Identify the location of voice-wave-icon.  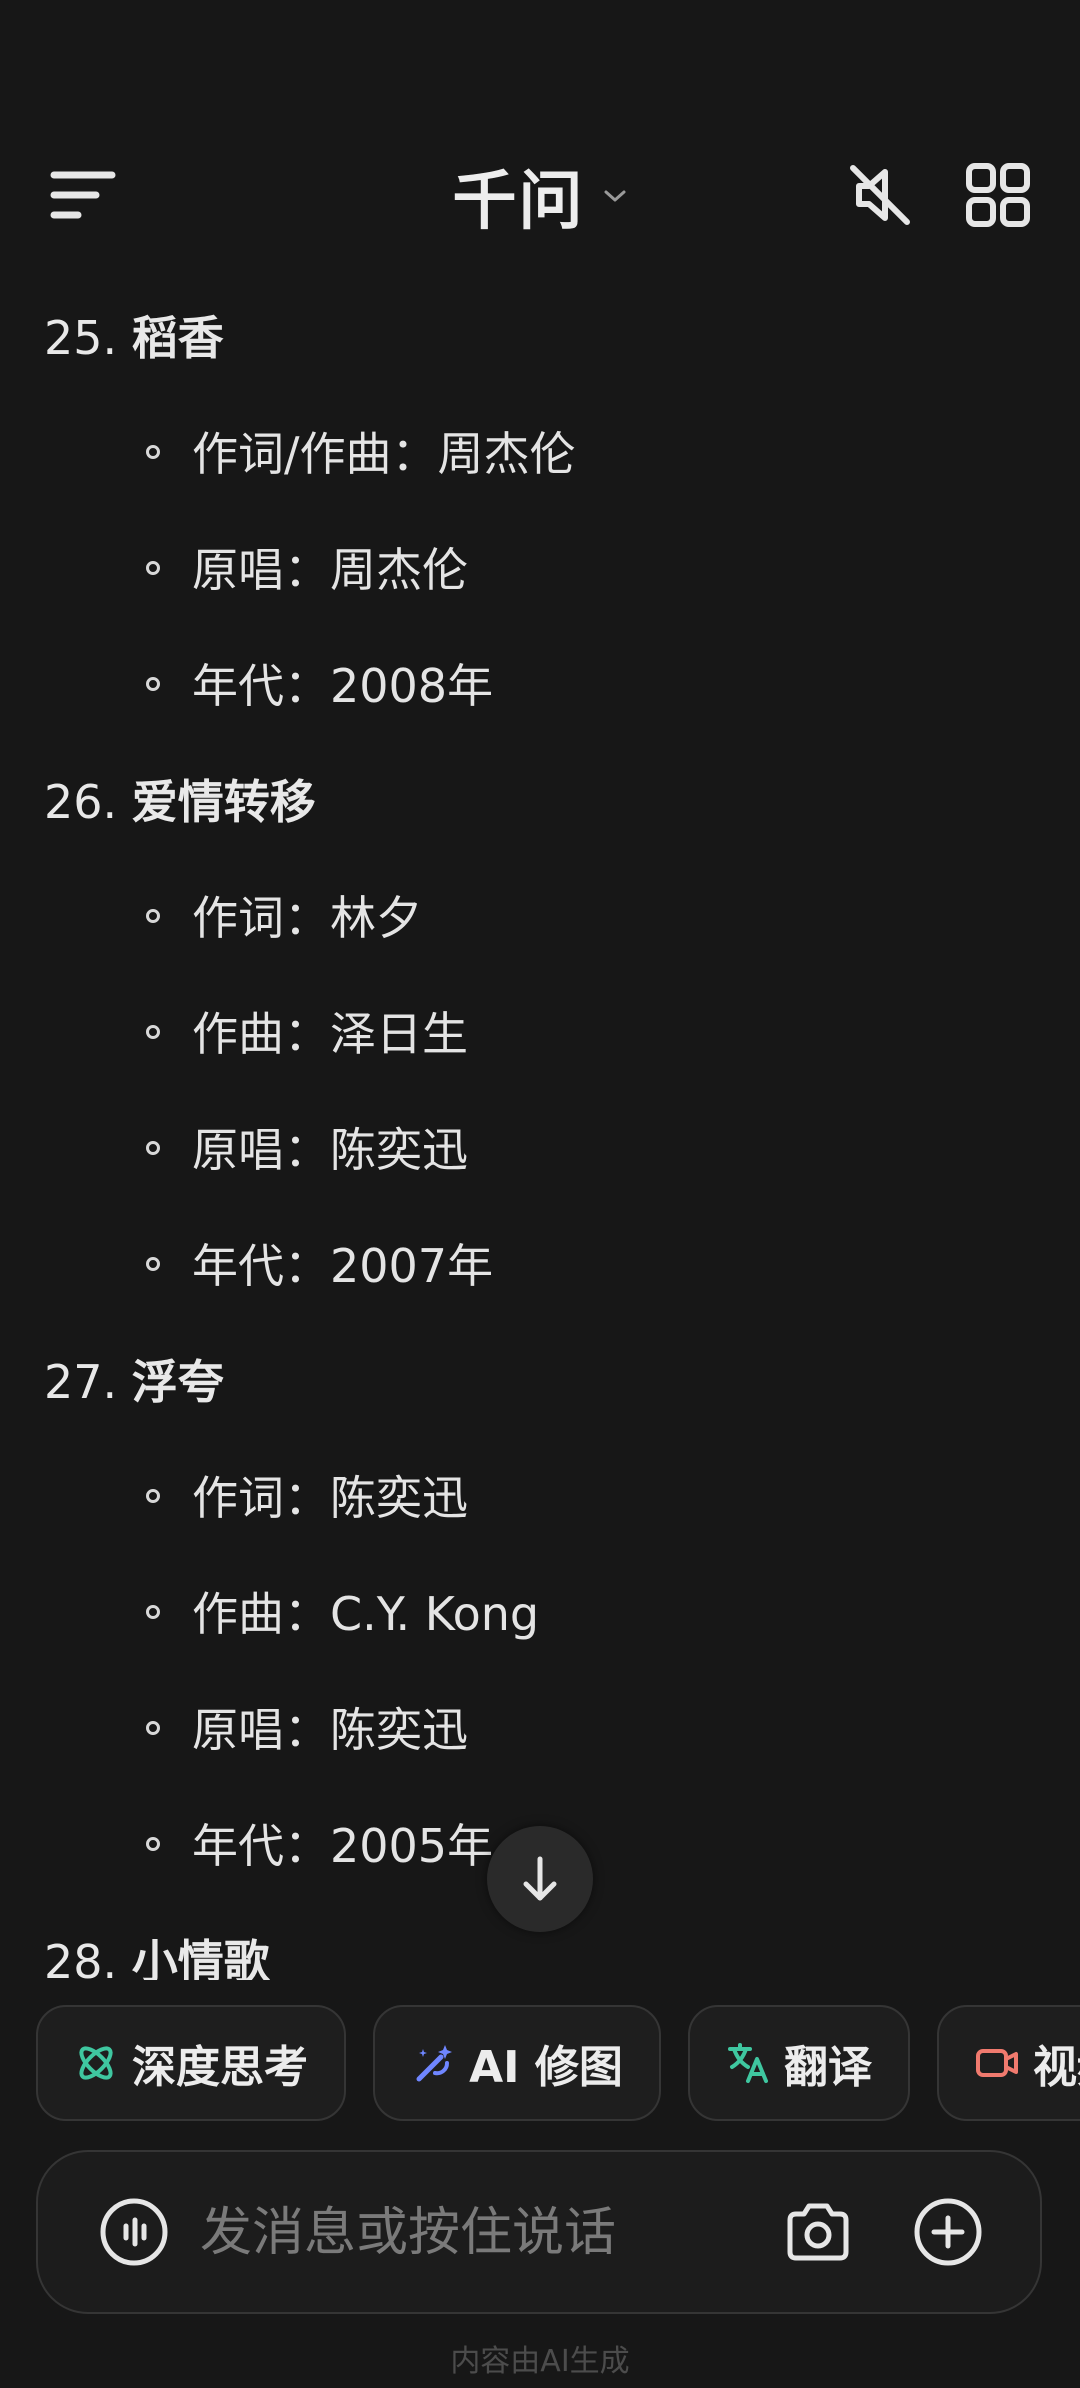
(134, 2232).